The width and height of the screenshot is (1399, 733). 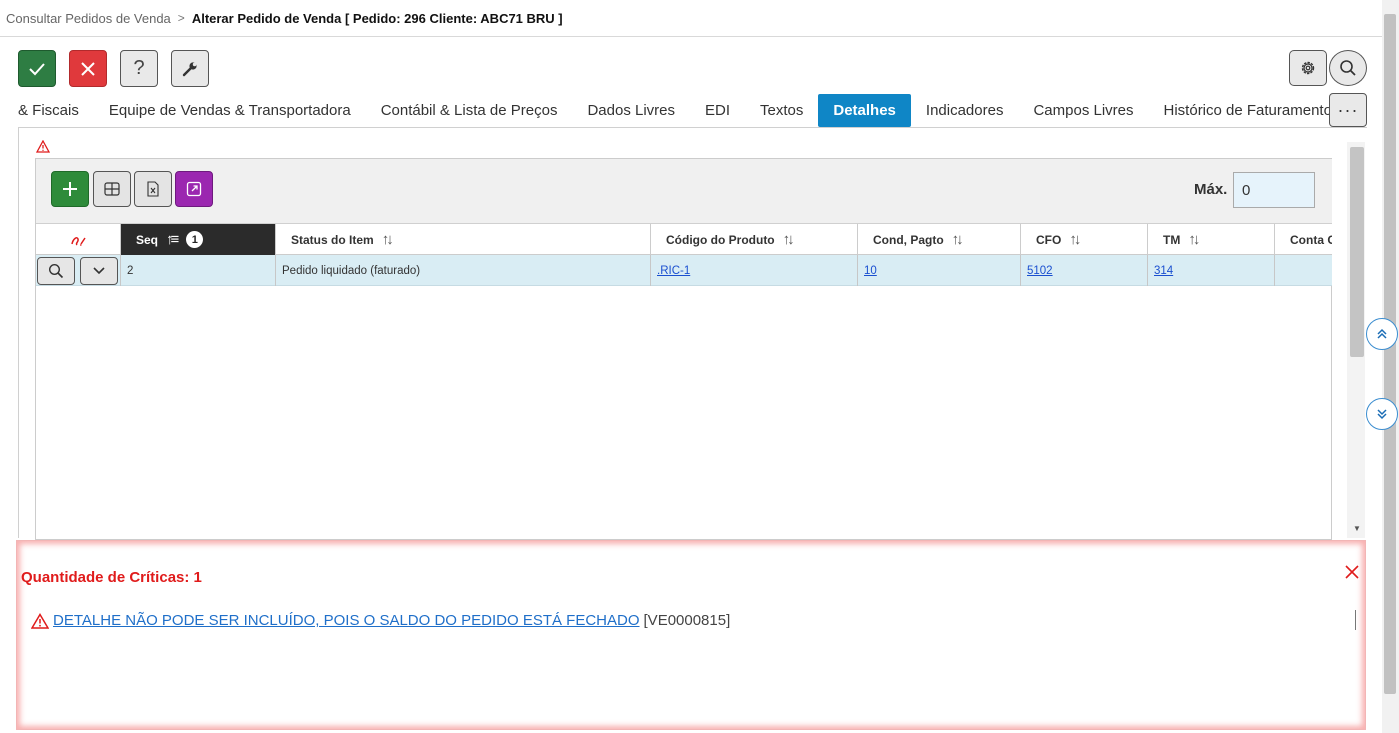 What do you see at coordinates (717, 110) in the screenshot?
I see `tab-edi: EDI` at bounding box center [717, 110].